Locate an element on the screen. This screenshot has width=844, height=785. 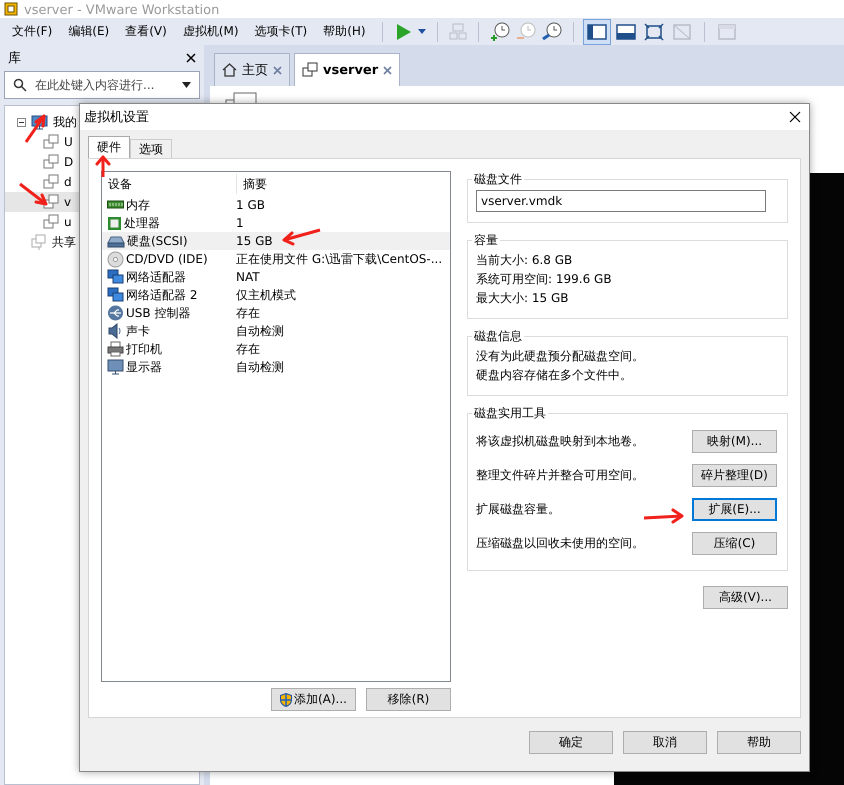
tab: 选项 is located at coordinates (151, 148).